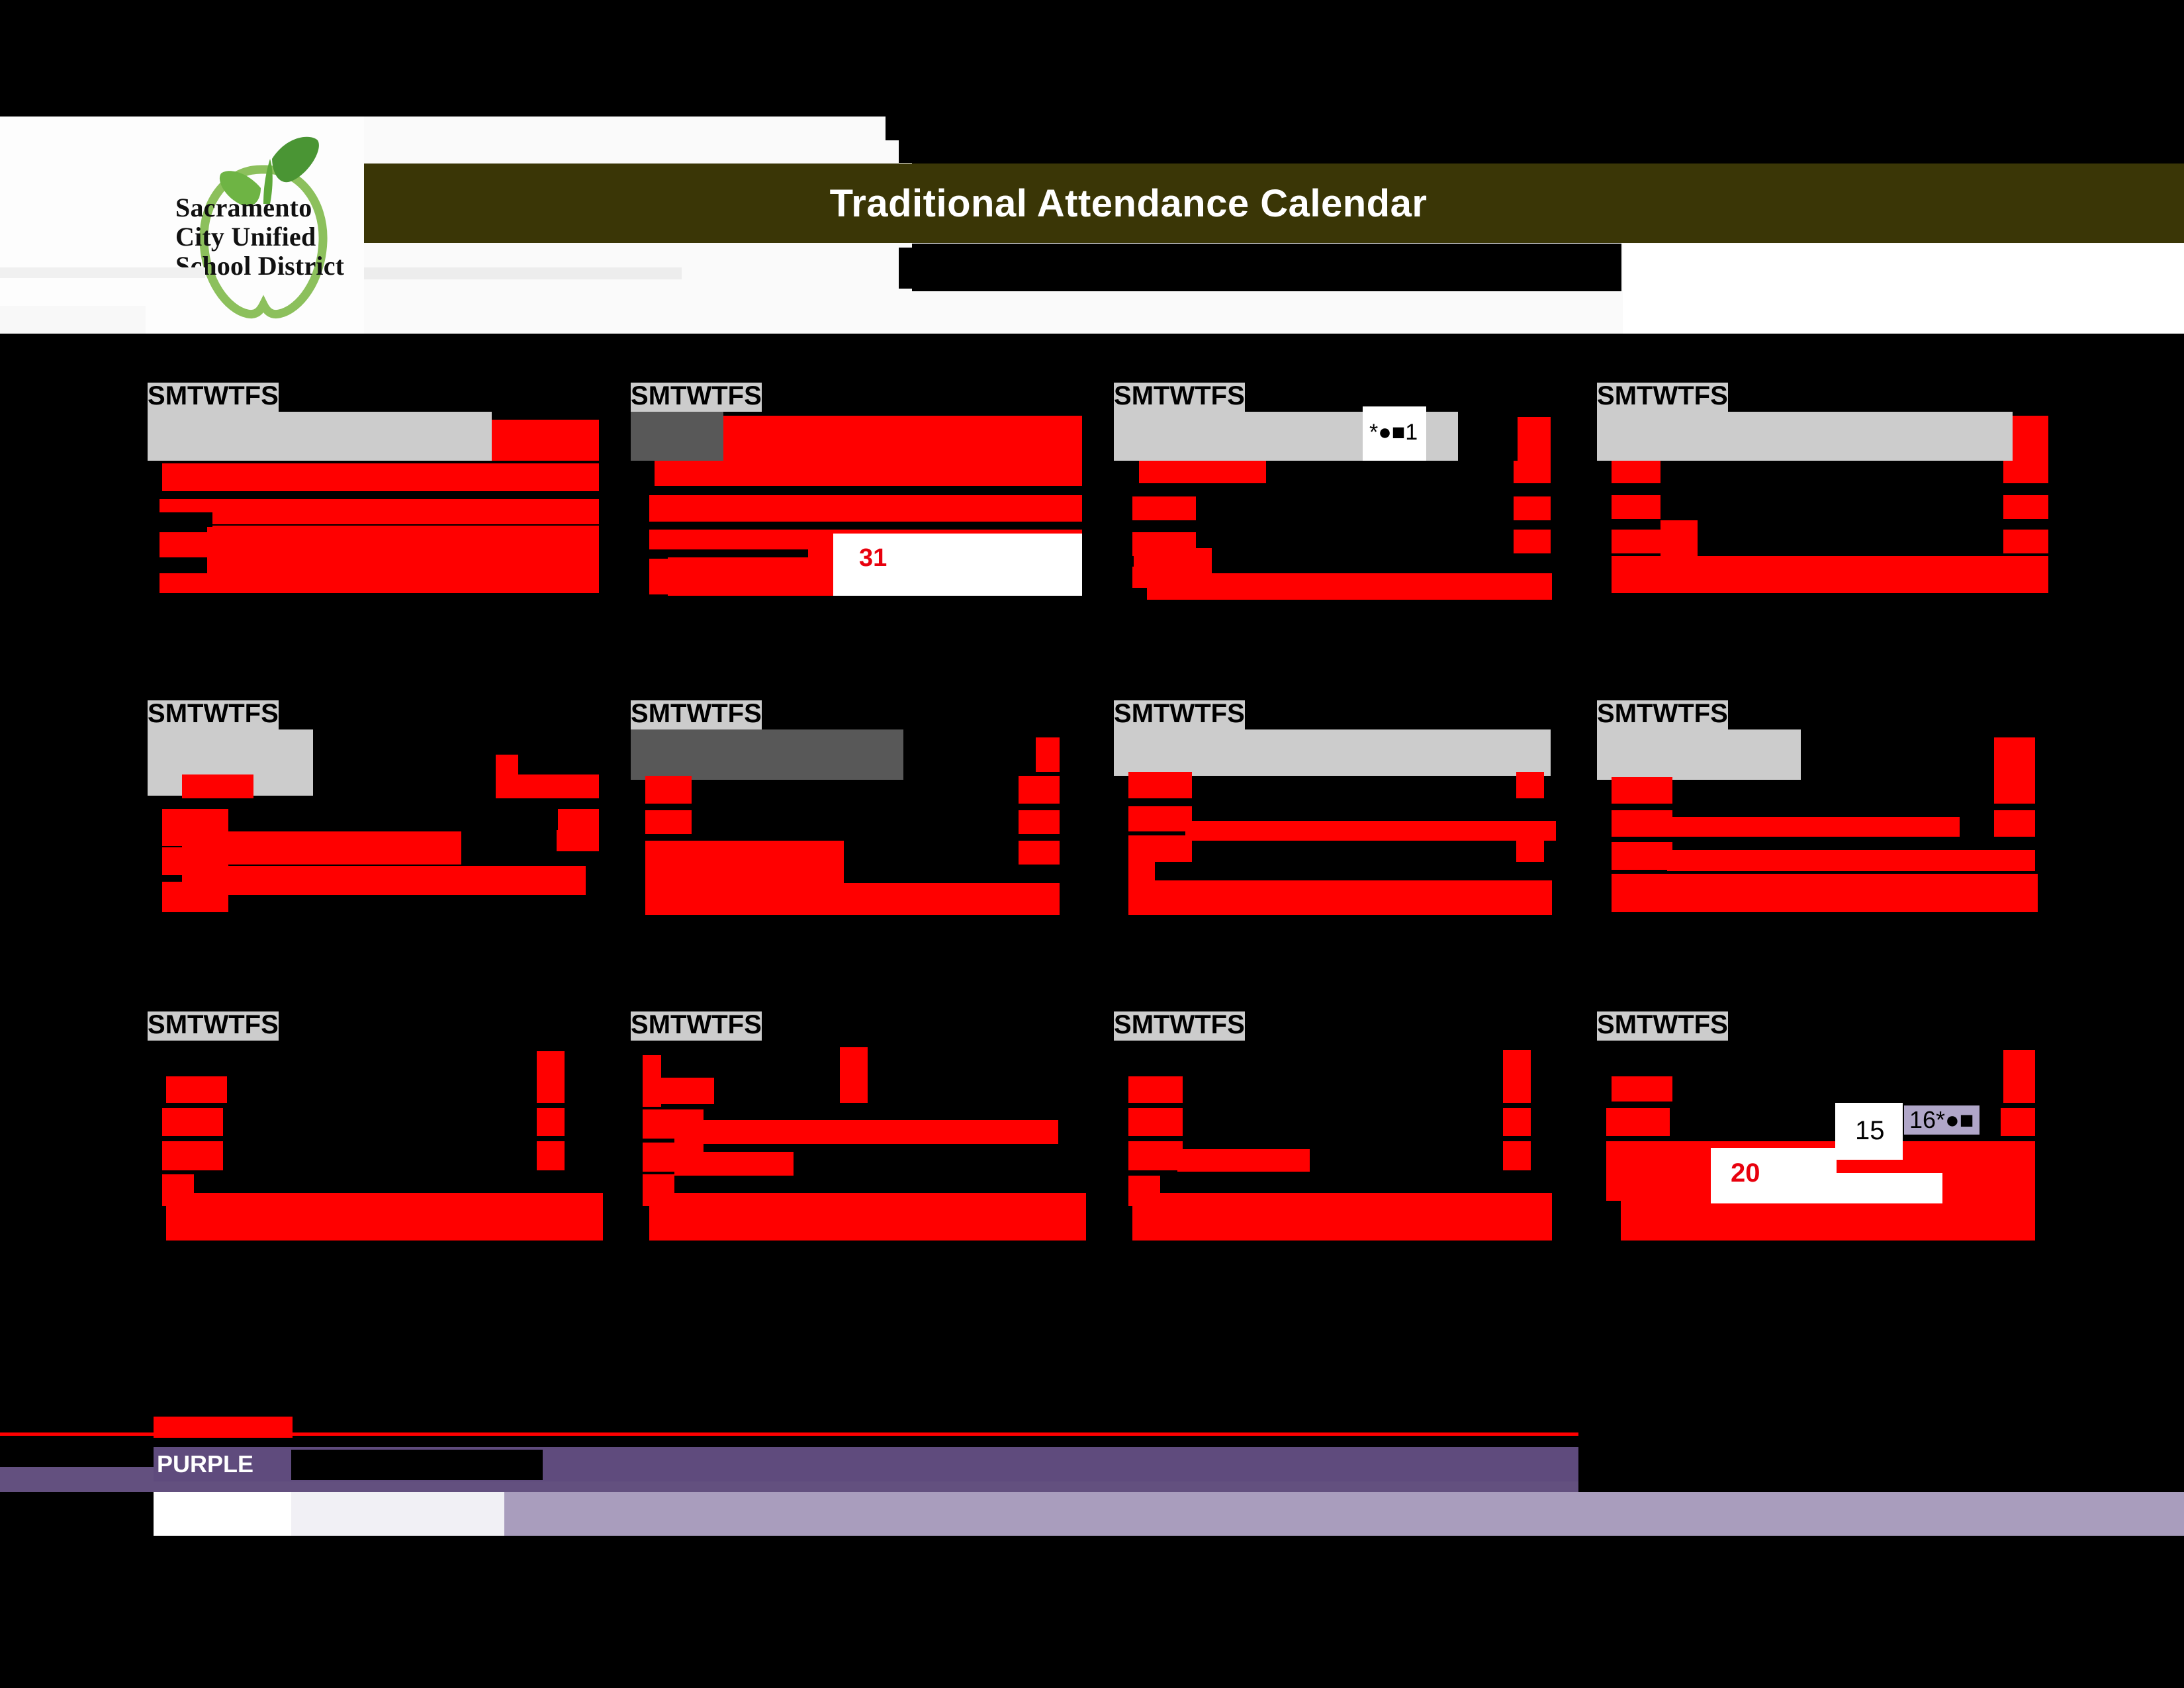 Image resolution: width=2184 pixels, height=1688 pixels. What do you see at coordinates (373, 809) in the screenshot?
I see `calendar-month-5: S M T W T F S` at bounding box center [373, 809].